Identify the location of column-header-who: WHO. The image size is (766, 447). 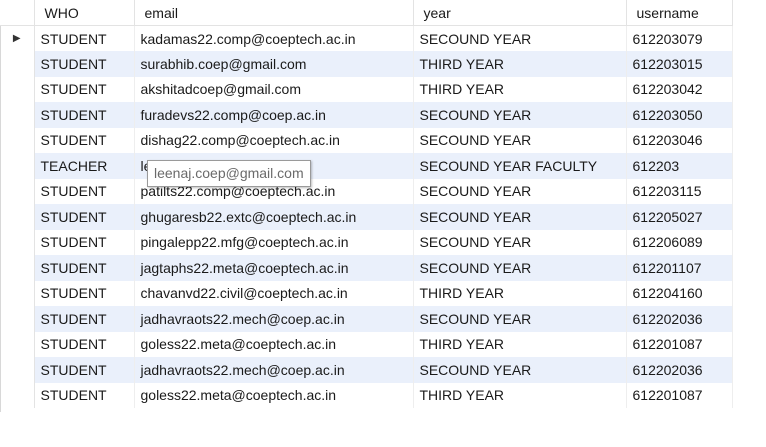
(84, 13).